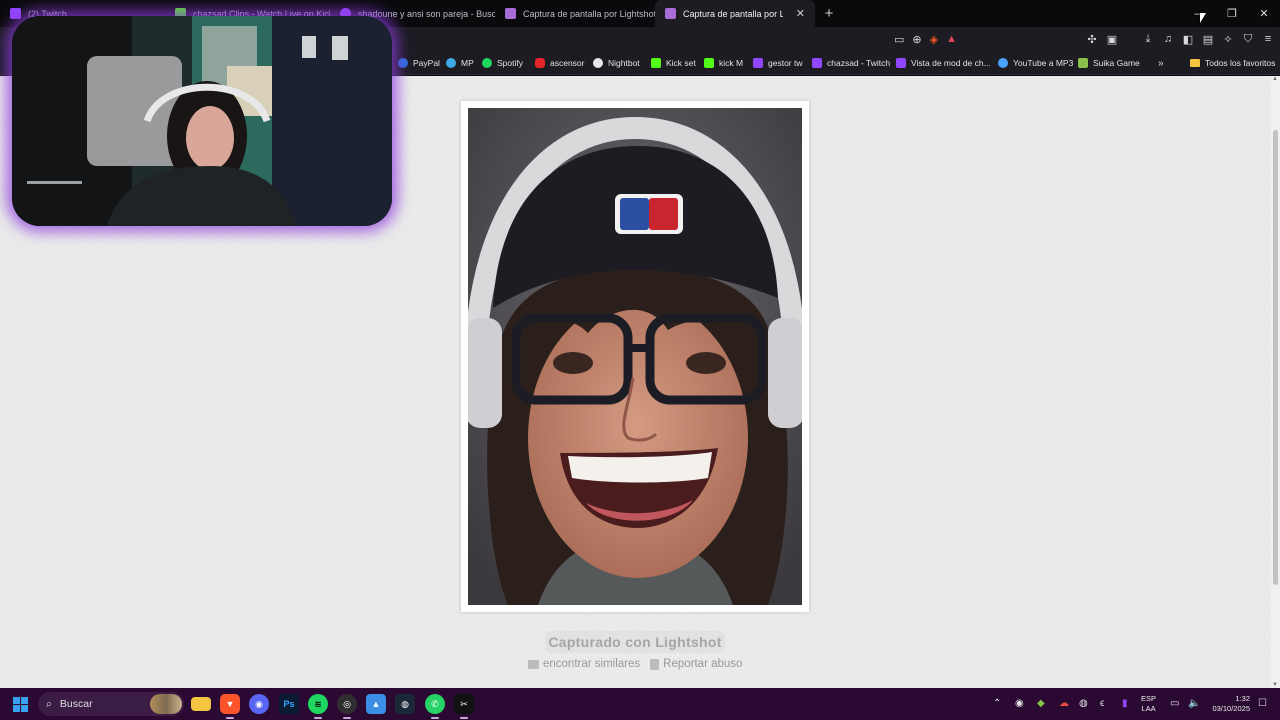 This screenshot has width=1280, height=720. I want to click on window-controls: — ❐ ✕, so click(1232, 13).